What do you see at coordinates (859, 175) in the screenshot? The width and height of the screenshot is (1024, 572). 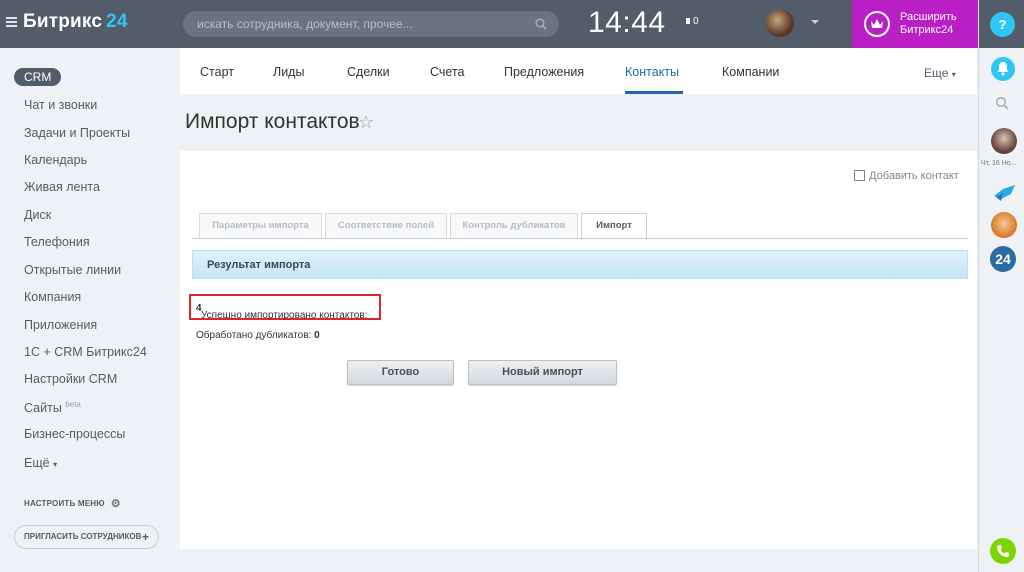 I see `edit-icon` at bounding box center [859, 175].